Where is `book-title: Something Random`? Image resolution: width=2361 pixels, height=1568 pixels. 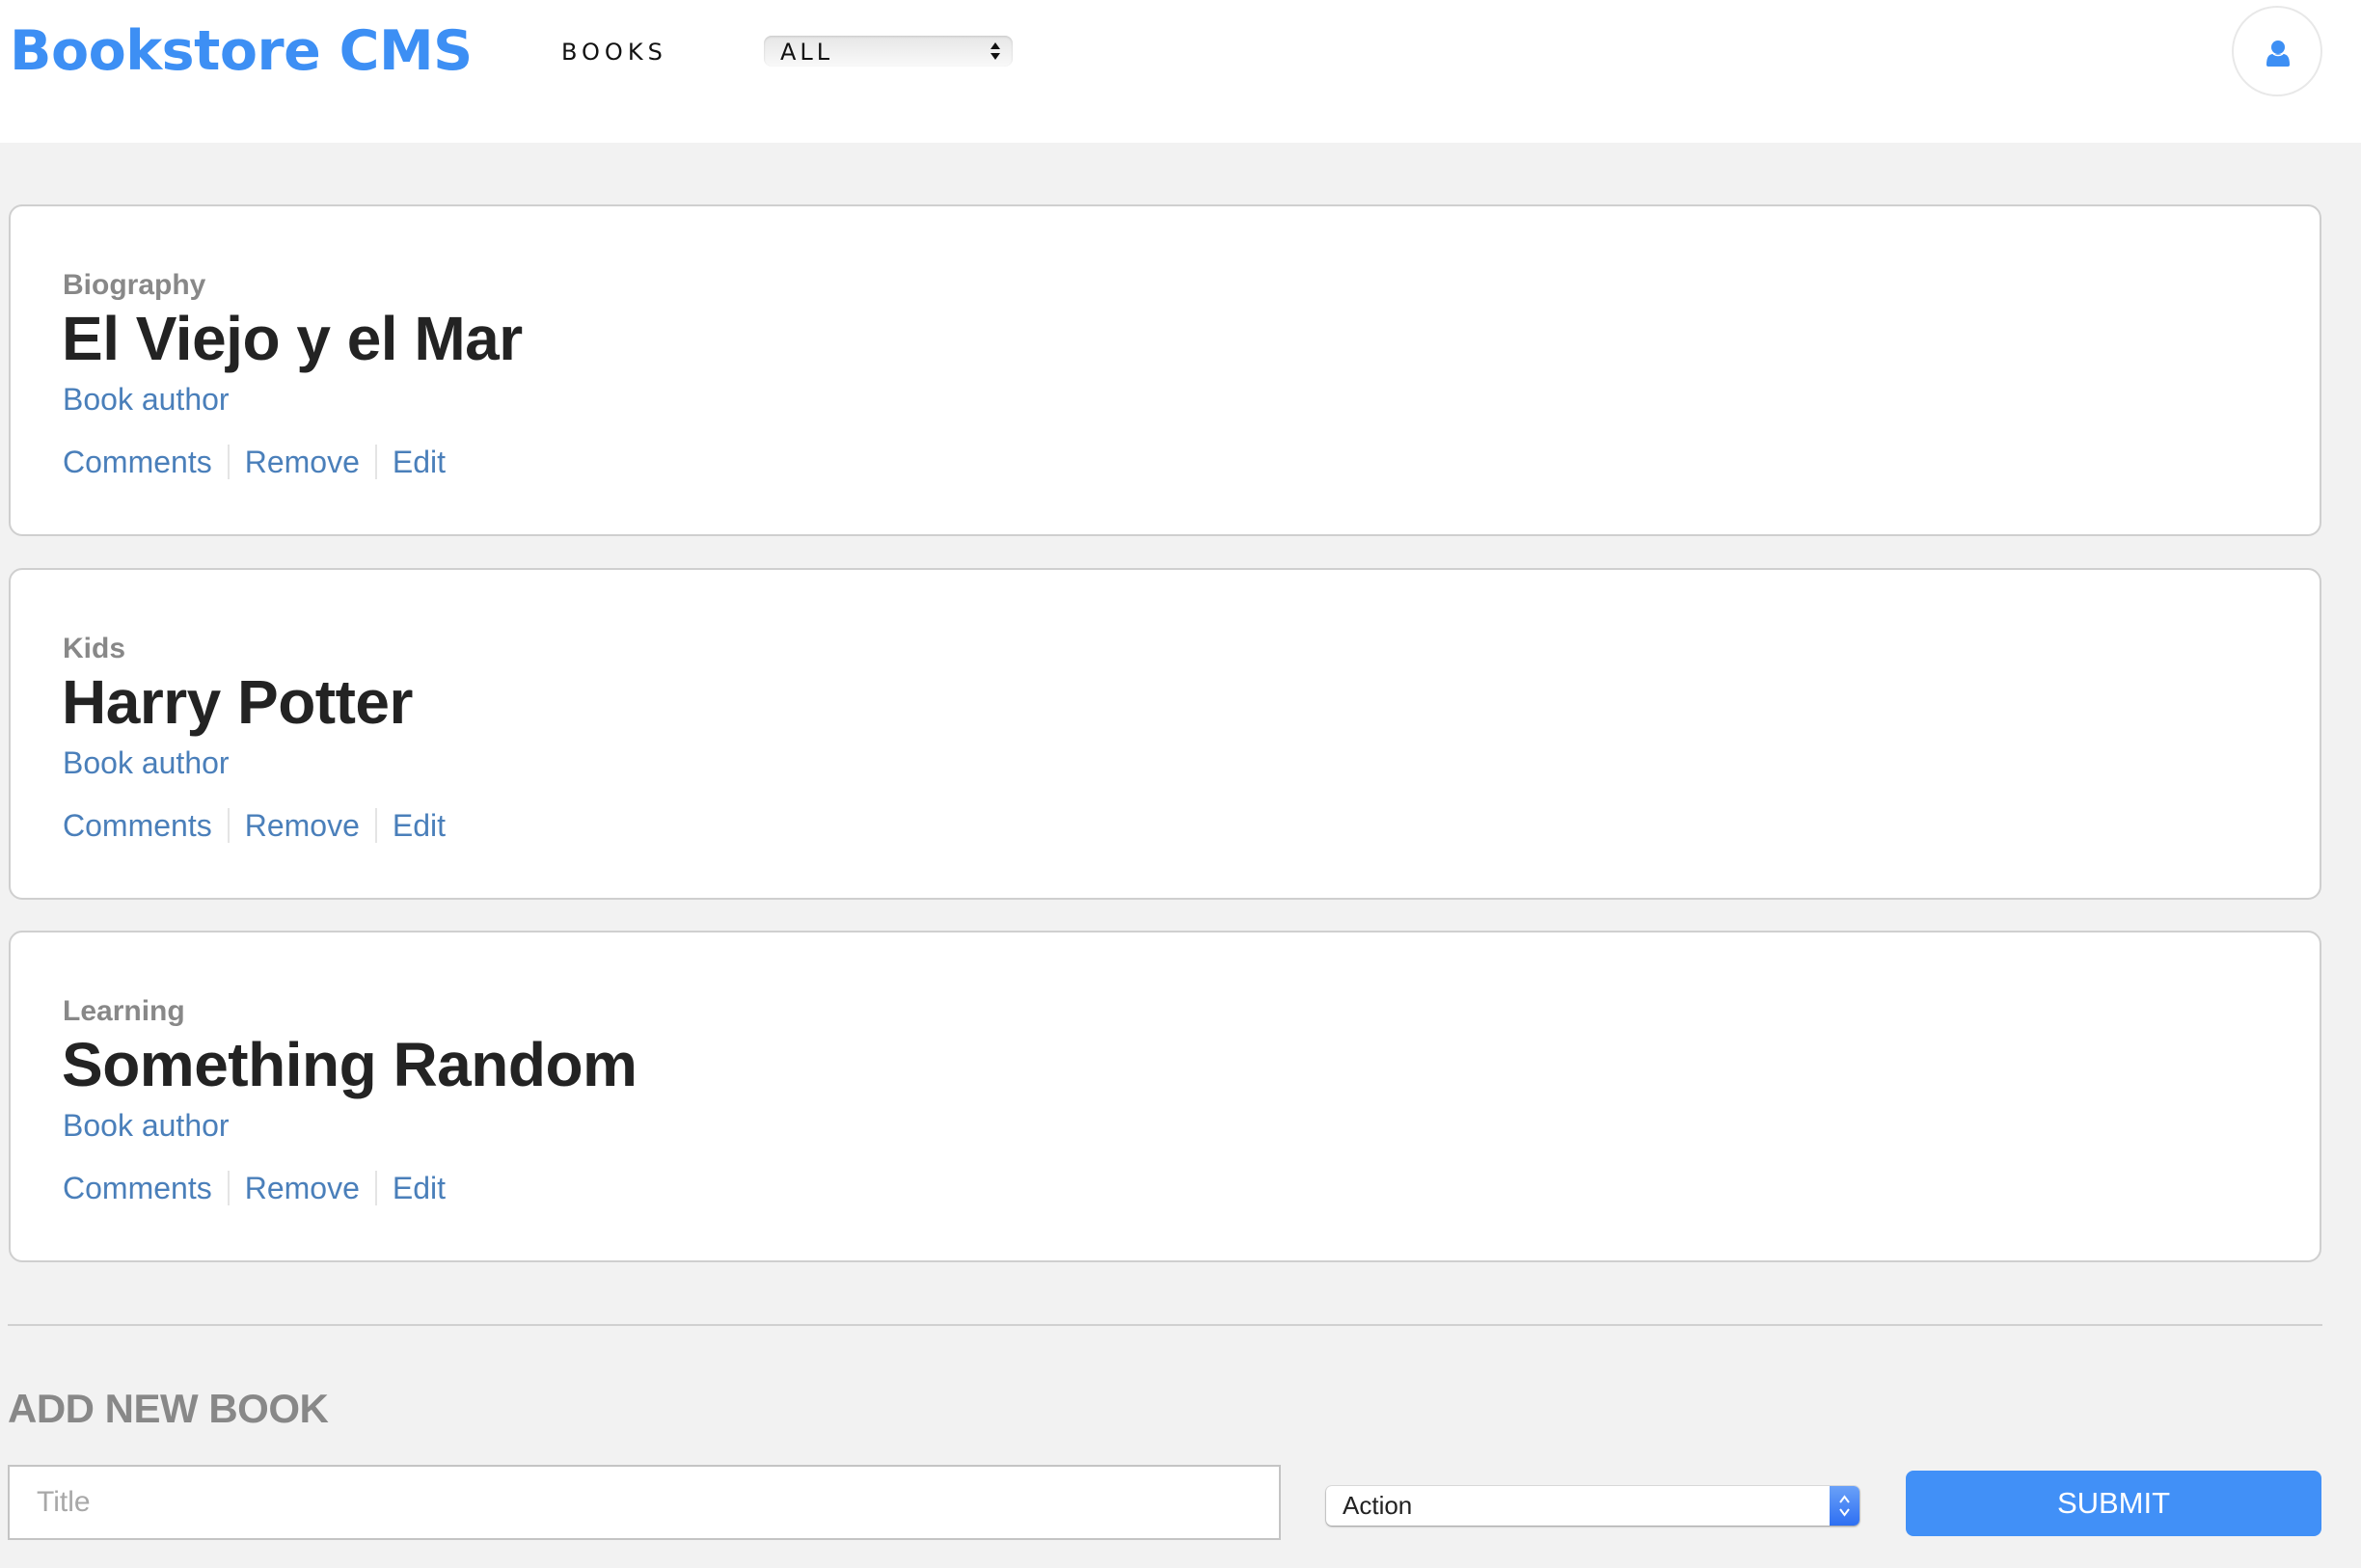 book-title: Something Random is located at coordinates (350, 1065).